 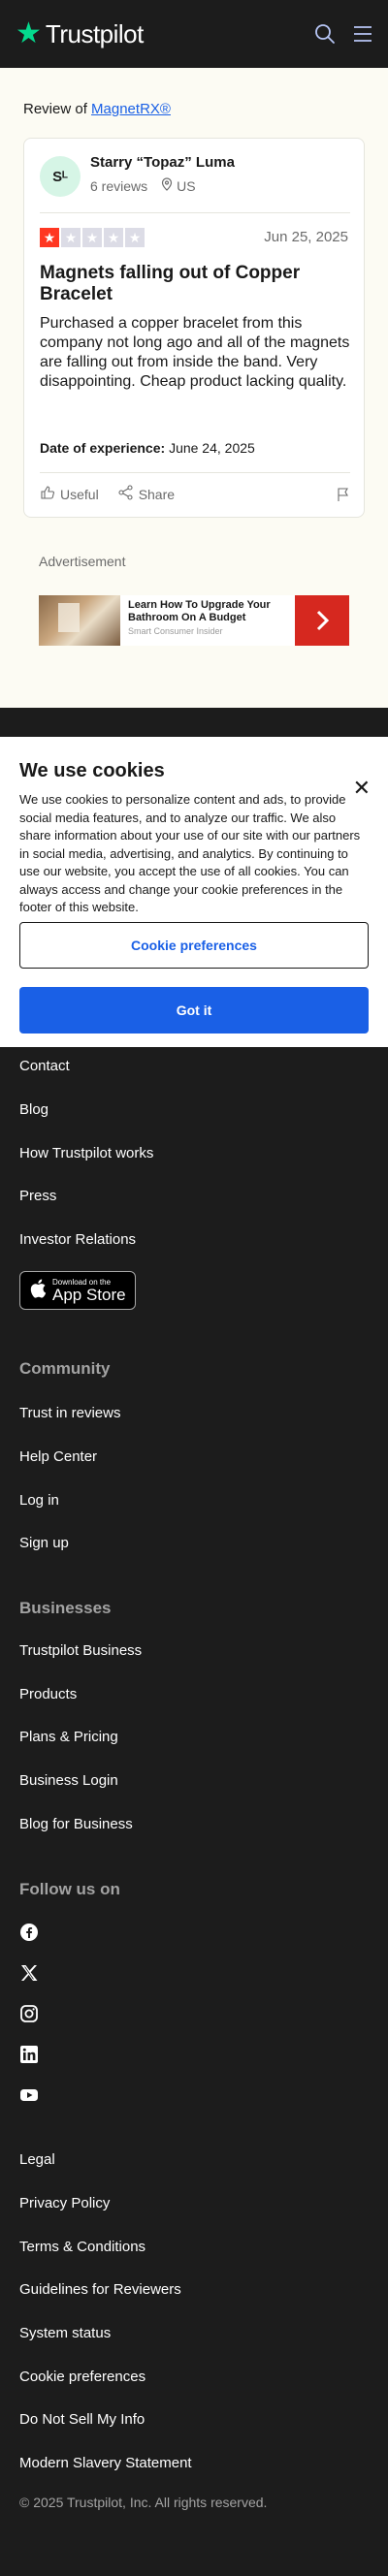 I want to click on footer-link-products: Products, so click(x=48, y=1694).